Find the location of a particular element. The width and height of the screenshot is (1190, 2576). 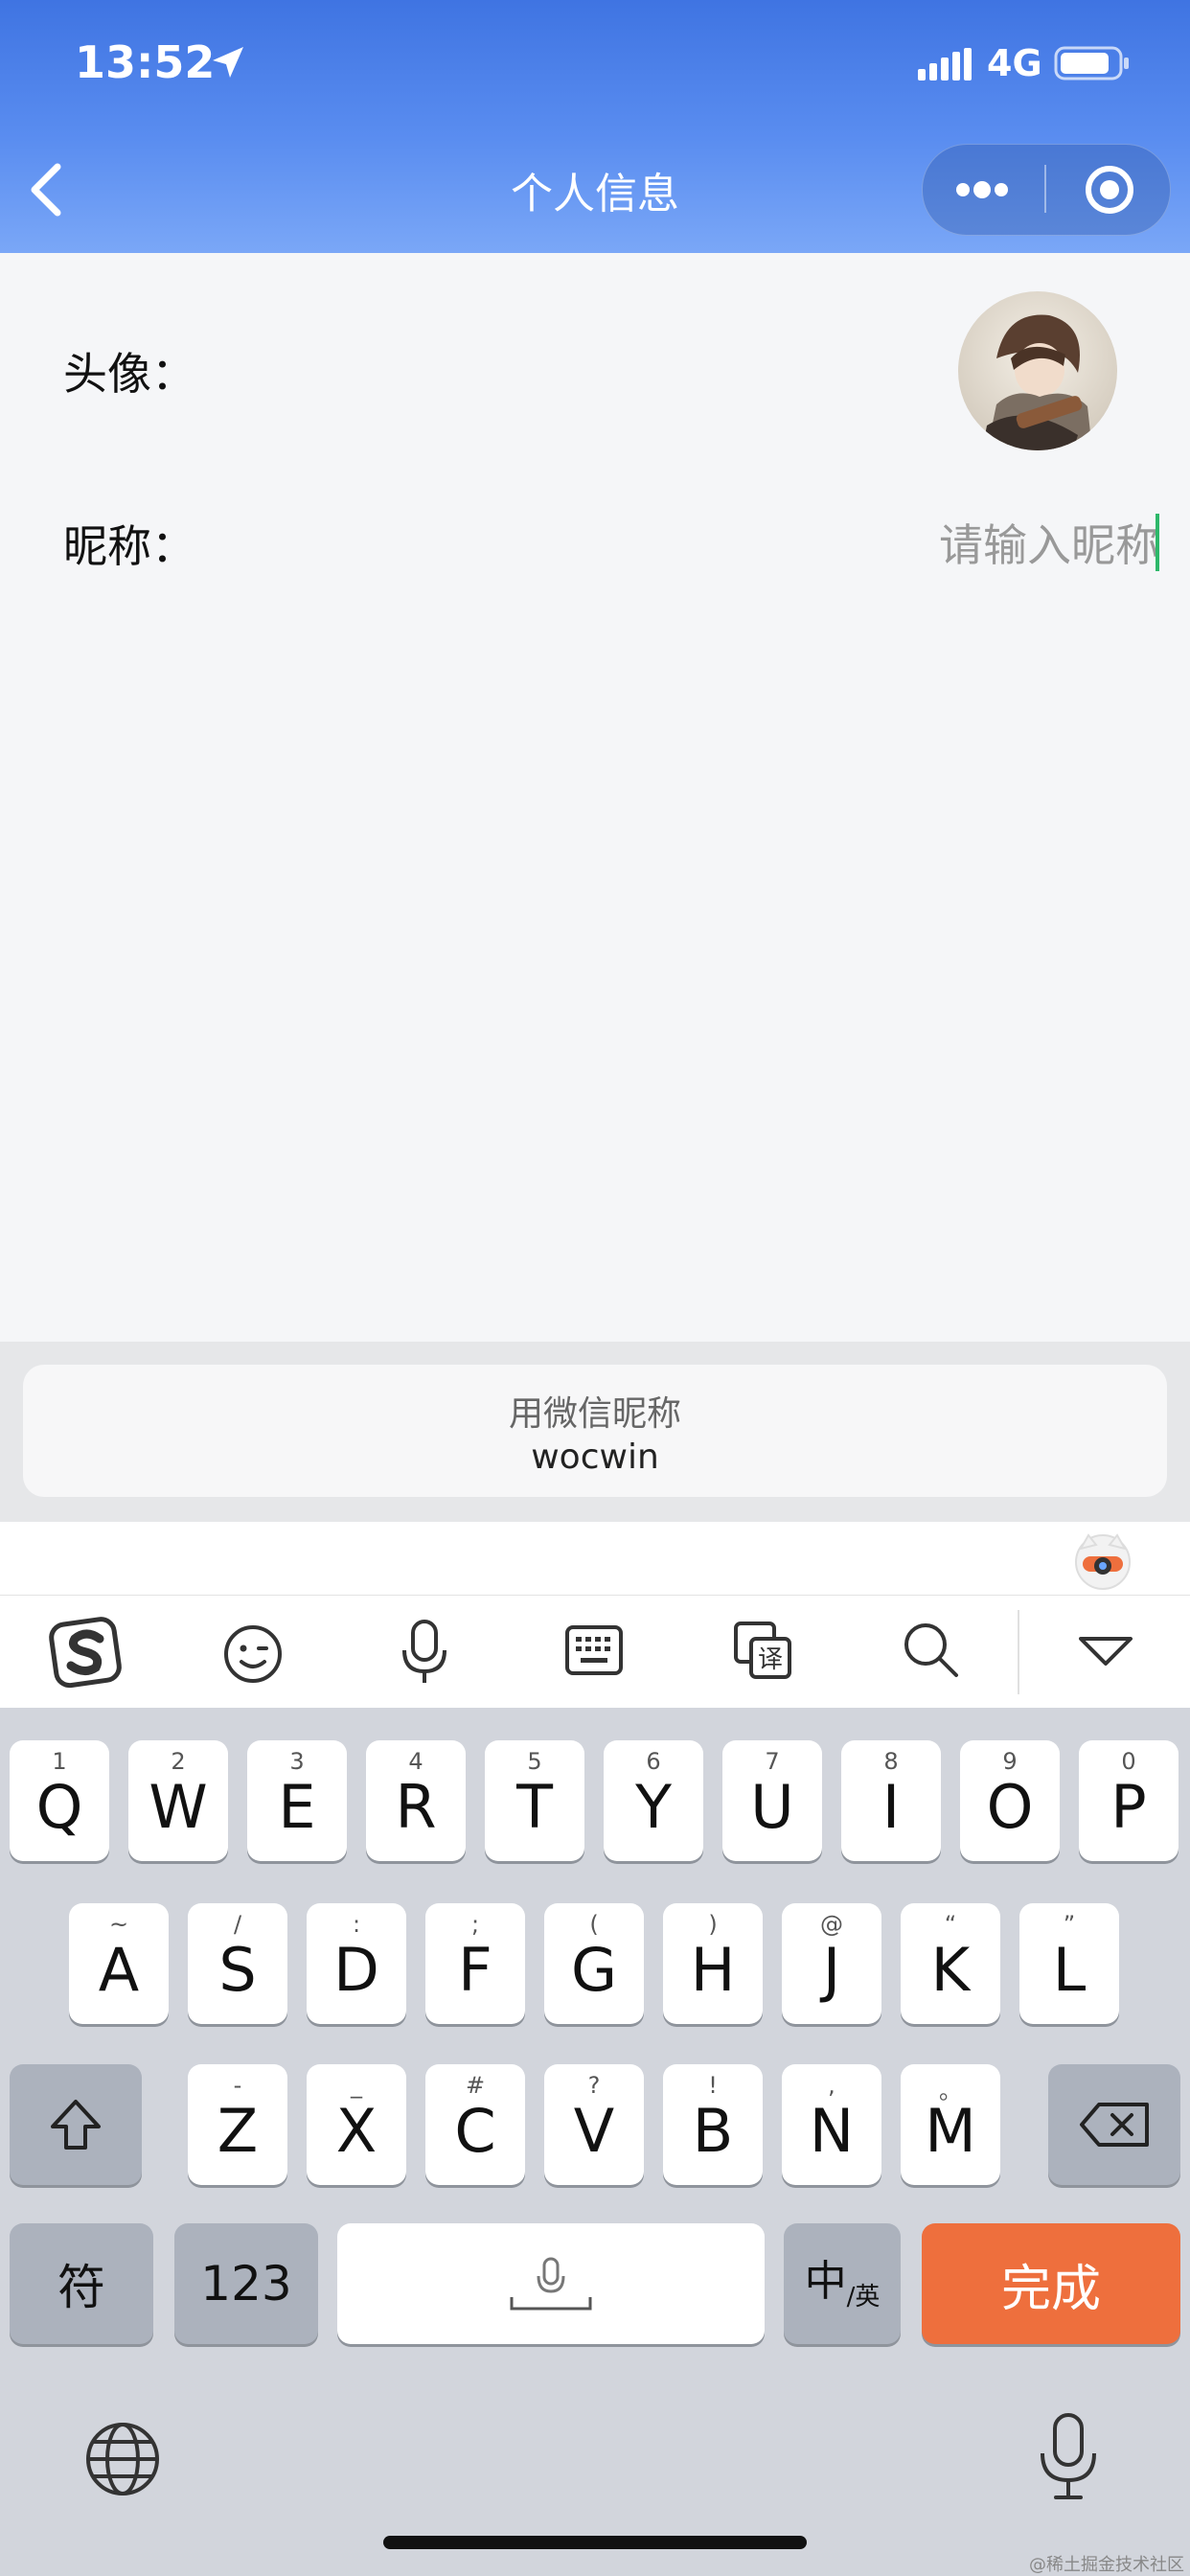

key-secondary-label: 9 is located at coordinates (1010, 1761).